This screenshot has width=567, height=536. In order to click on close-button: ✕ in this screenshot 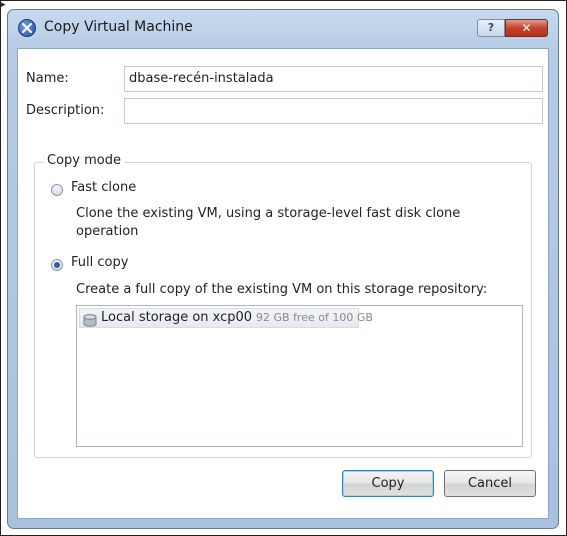, I will do `click(526, 28)`.